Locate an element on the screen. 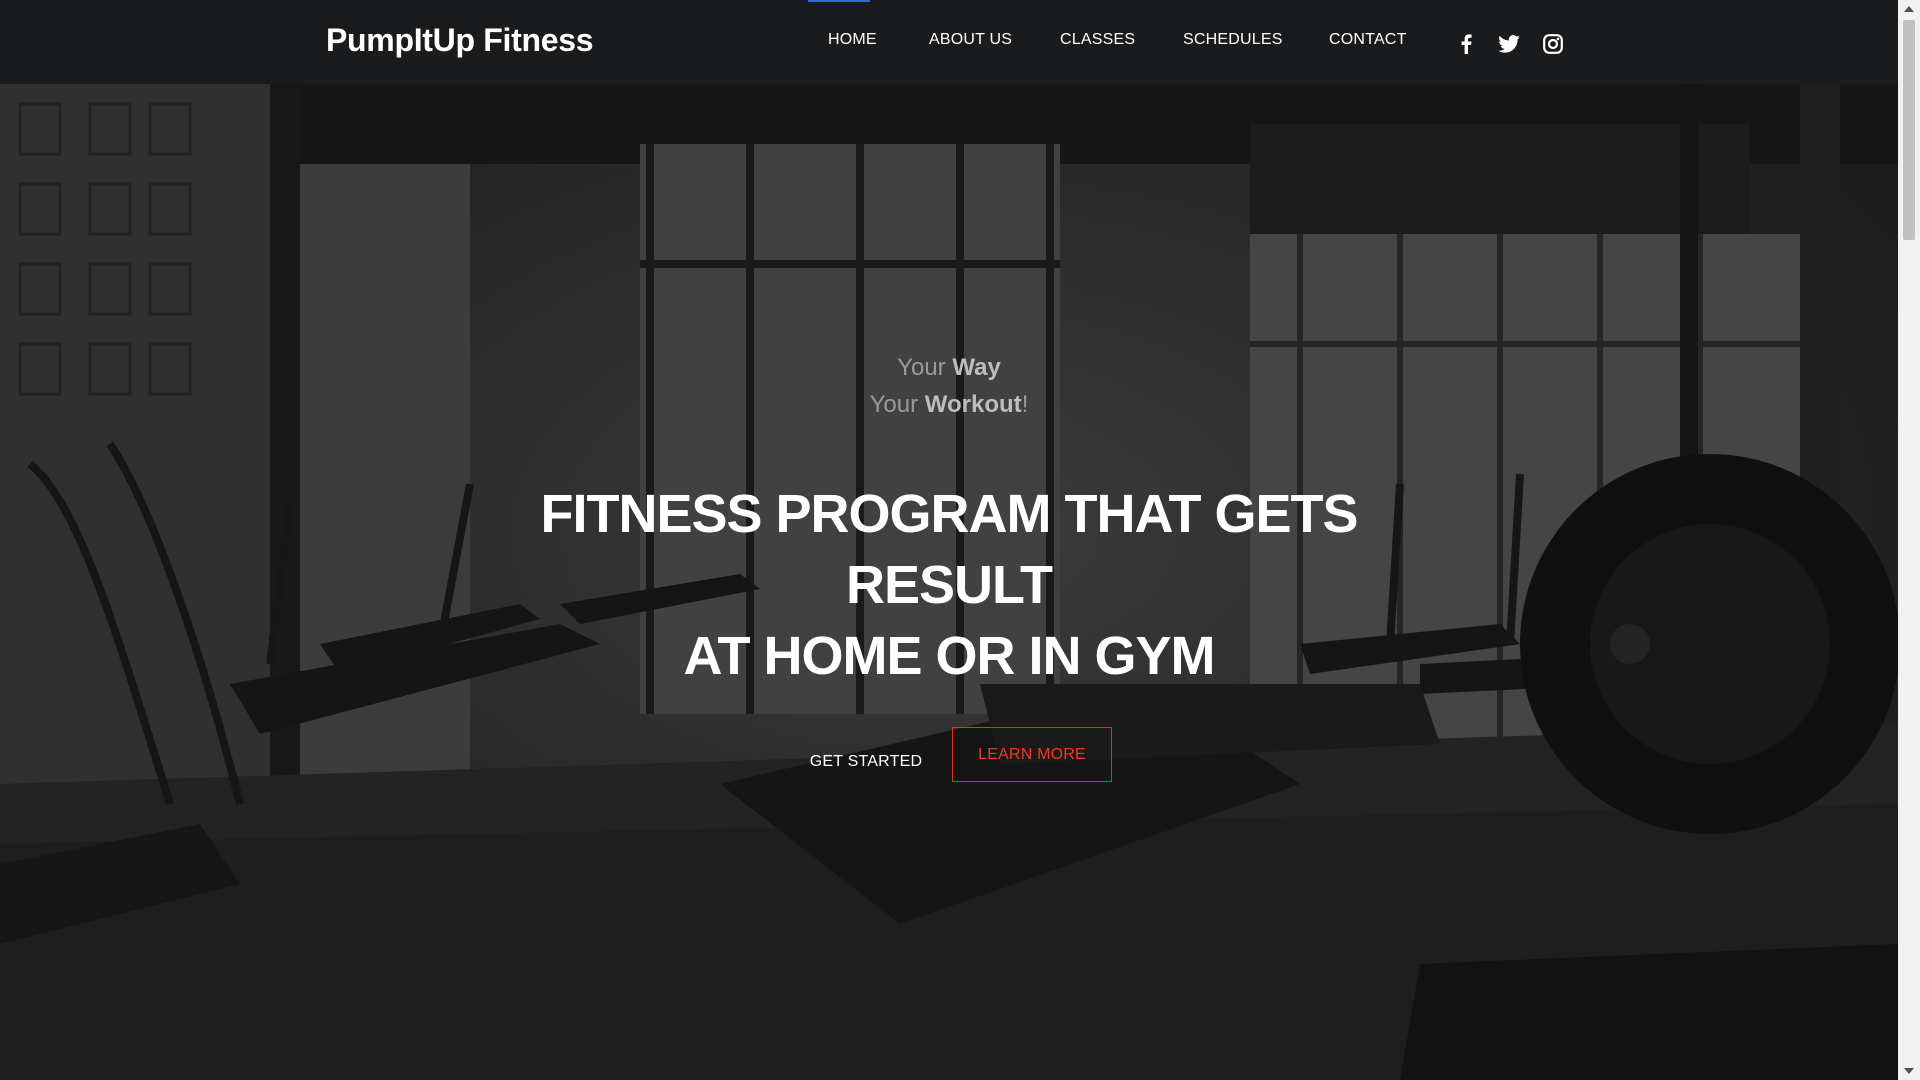 The height and width of the screenshot is (1080, 1920). twitter-icon is located at coordinates (1509, 44).